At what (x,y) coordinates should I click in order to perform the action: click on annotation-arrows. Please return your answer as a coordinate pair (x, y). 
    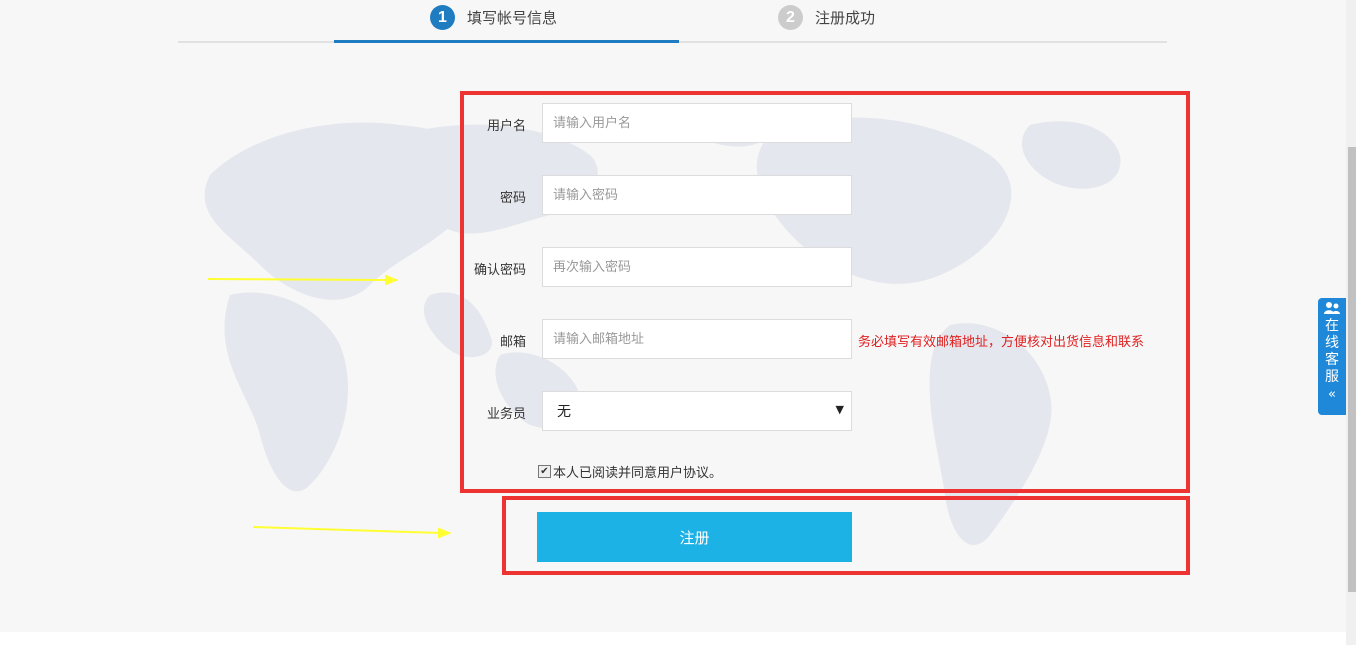
    Looking at the image, I should click on (329, 406).